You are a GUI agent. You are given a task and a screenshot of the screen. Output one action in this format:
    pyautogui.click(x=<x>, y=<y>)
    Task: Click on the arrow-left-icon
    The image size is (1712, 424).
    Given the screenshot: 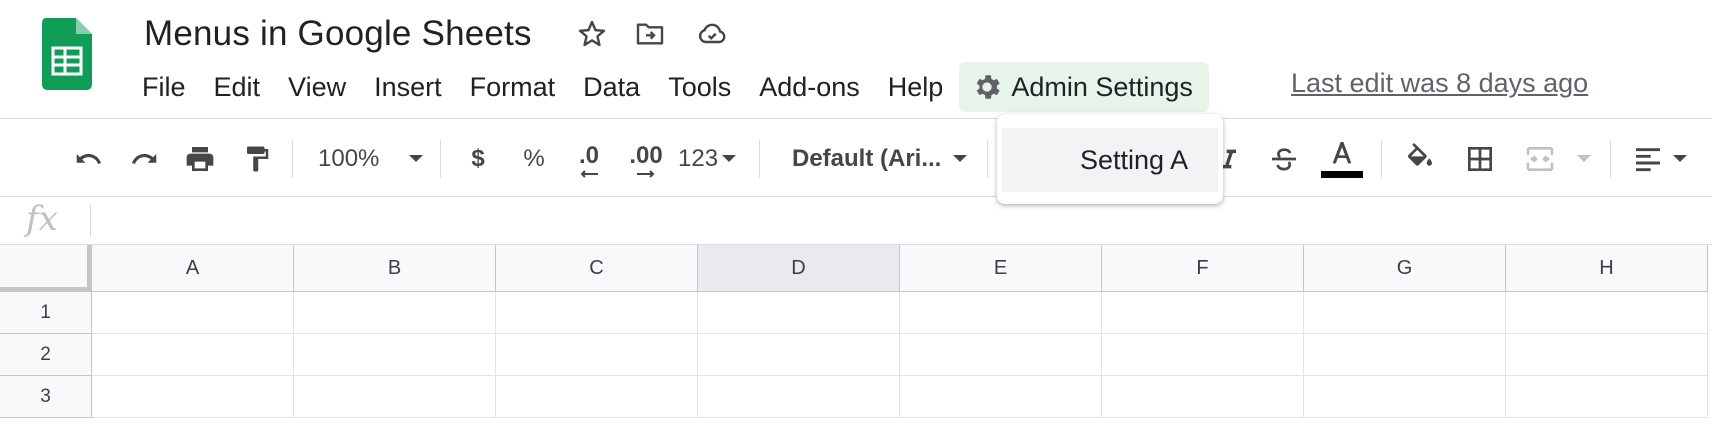 What is the action you would take?
    pyautogui.click(x=589, y=173)
    